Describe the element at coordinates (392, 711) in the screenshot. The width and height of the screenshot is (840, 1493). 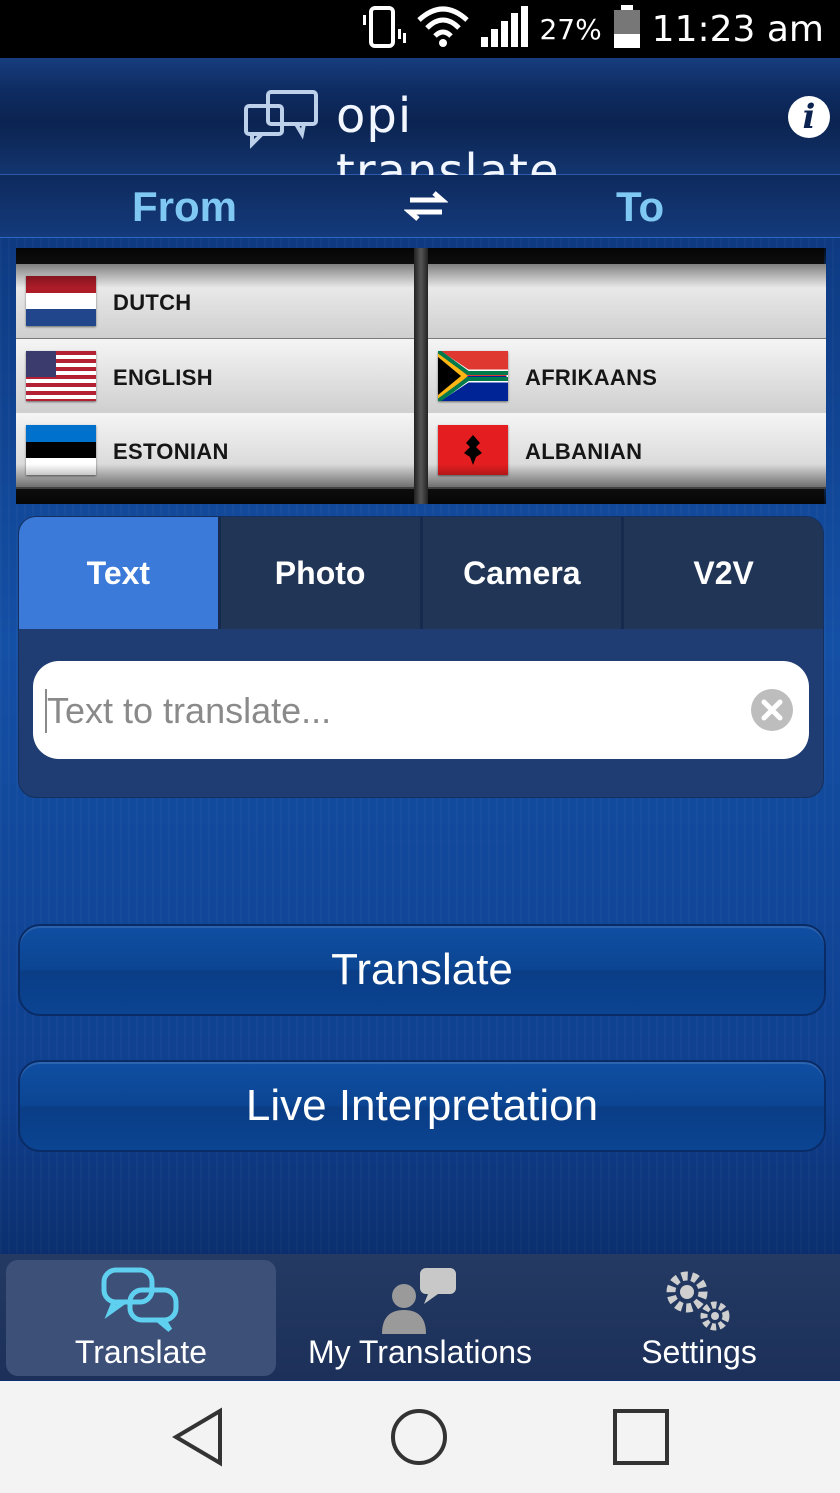
I see `text-to-translate-input` at that location.